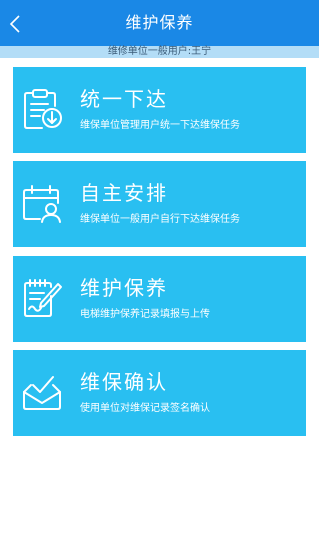 This screenshot has width=320, height=550. Describe the element at coordinates (159, 52) in the screenshot. I see `current-user-bar: 维修单位一般用户:王宁` at that location.